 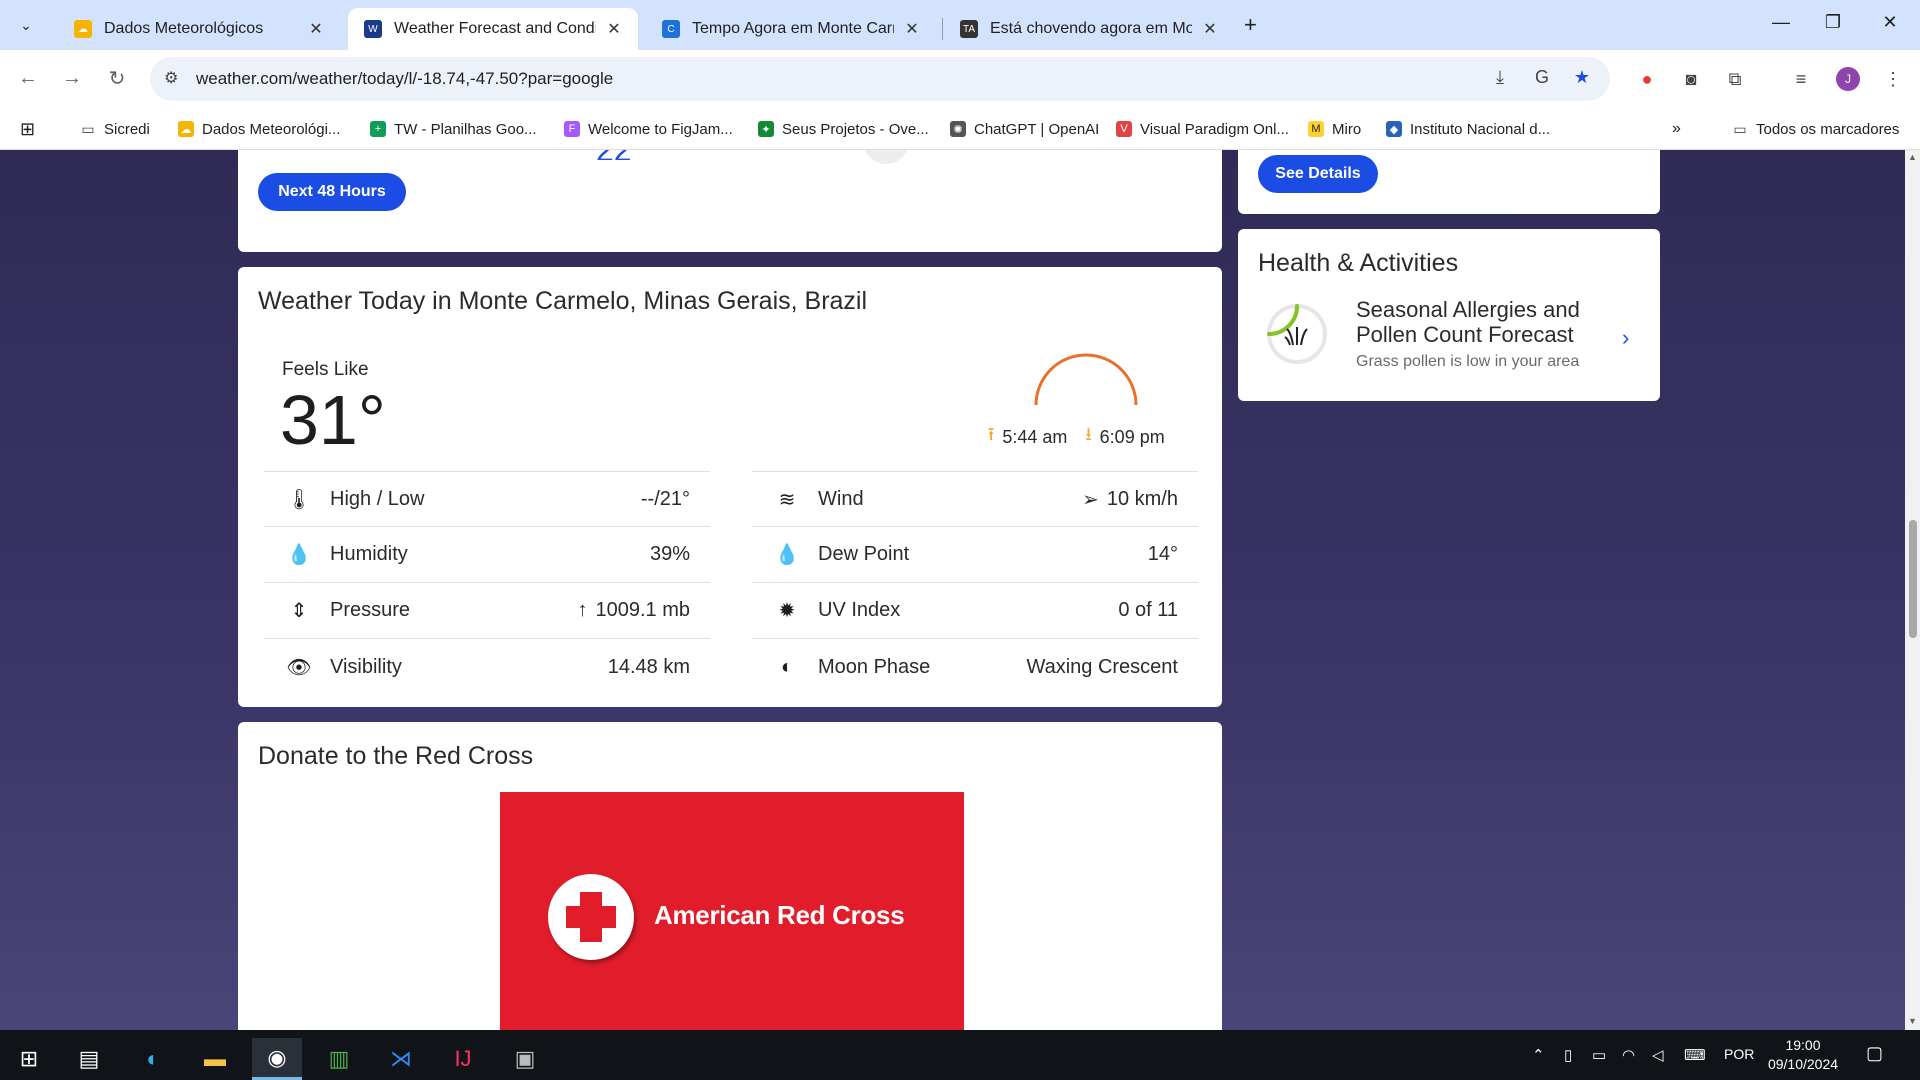 I want to click on bookmark-label: ChatGPT | OpenAI, so click(x=1037, y=129).